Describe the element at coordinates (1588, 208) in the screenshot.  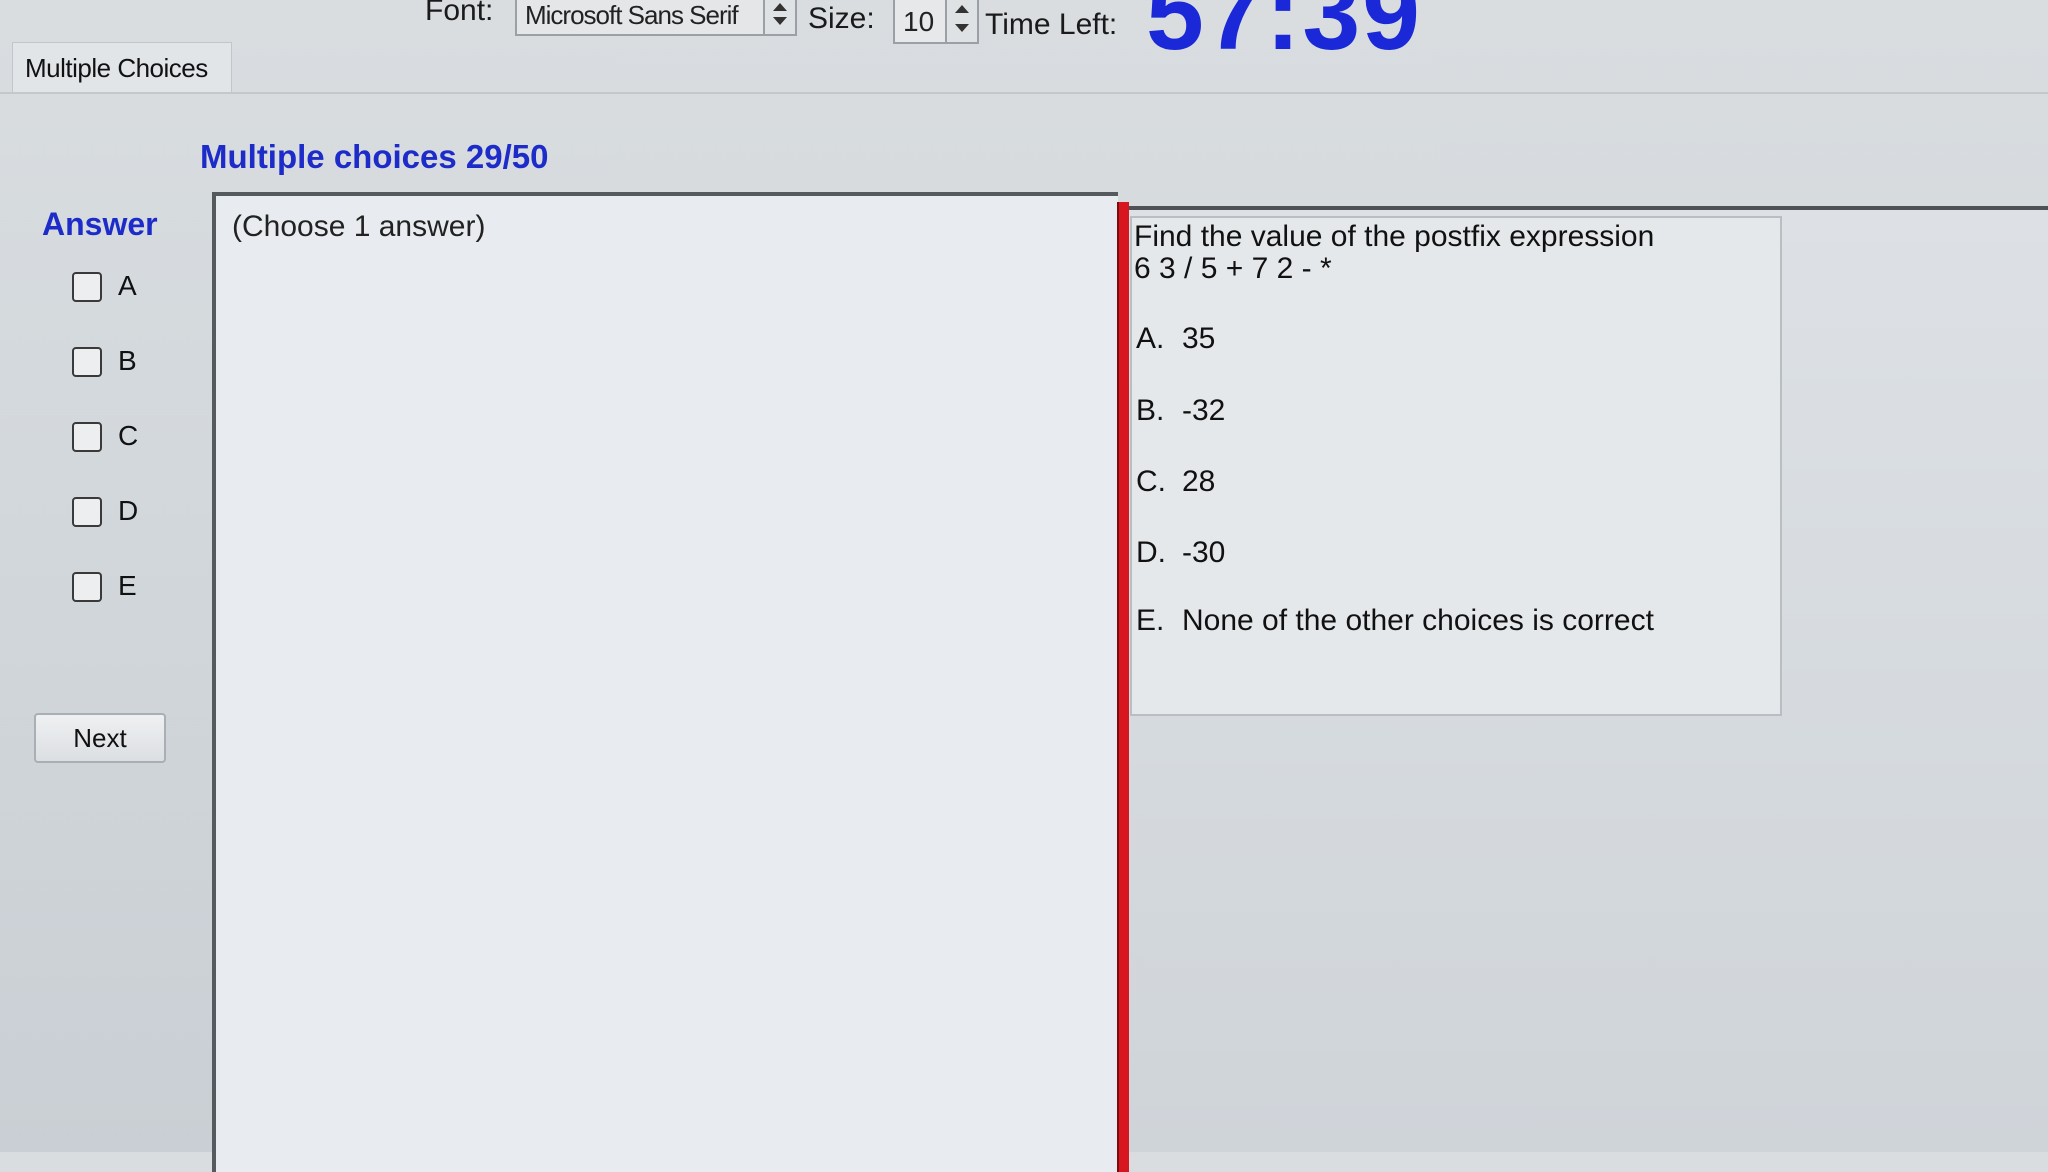
I see `question-panel-border` at that location.